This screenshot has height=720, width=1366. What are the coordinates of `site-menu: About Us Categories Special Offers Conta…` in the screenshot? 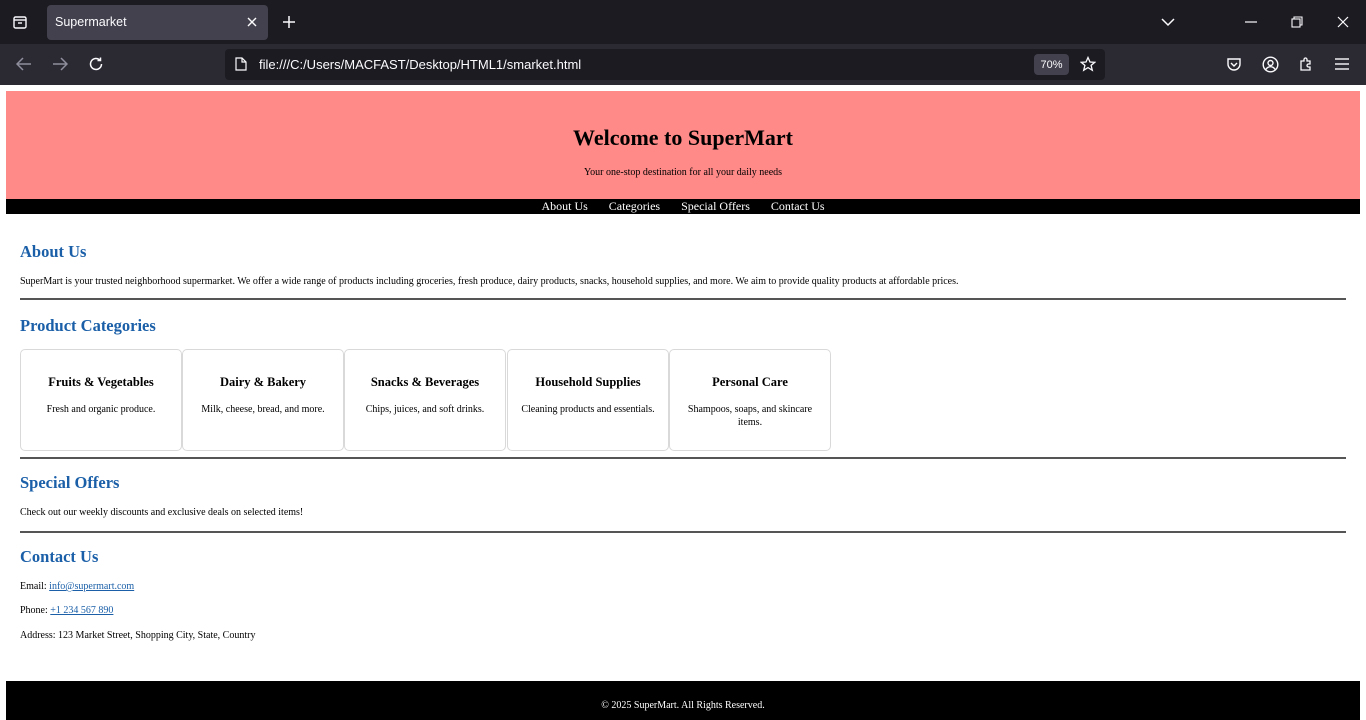 It's located at (683, 206).